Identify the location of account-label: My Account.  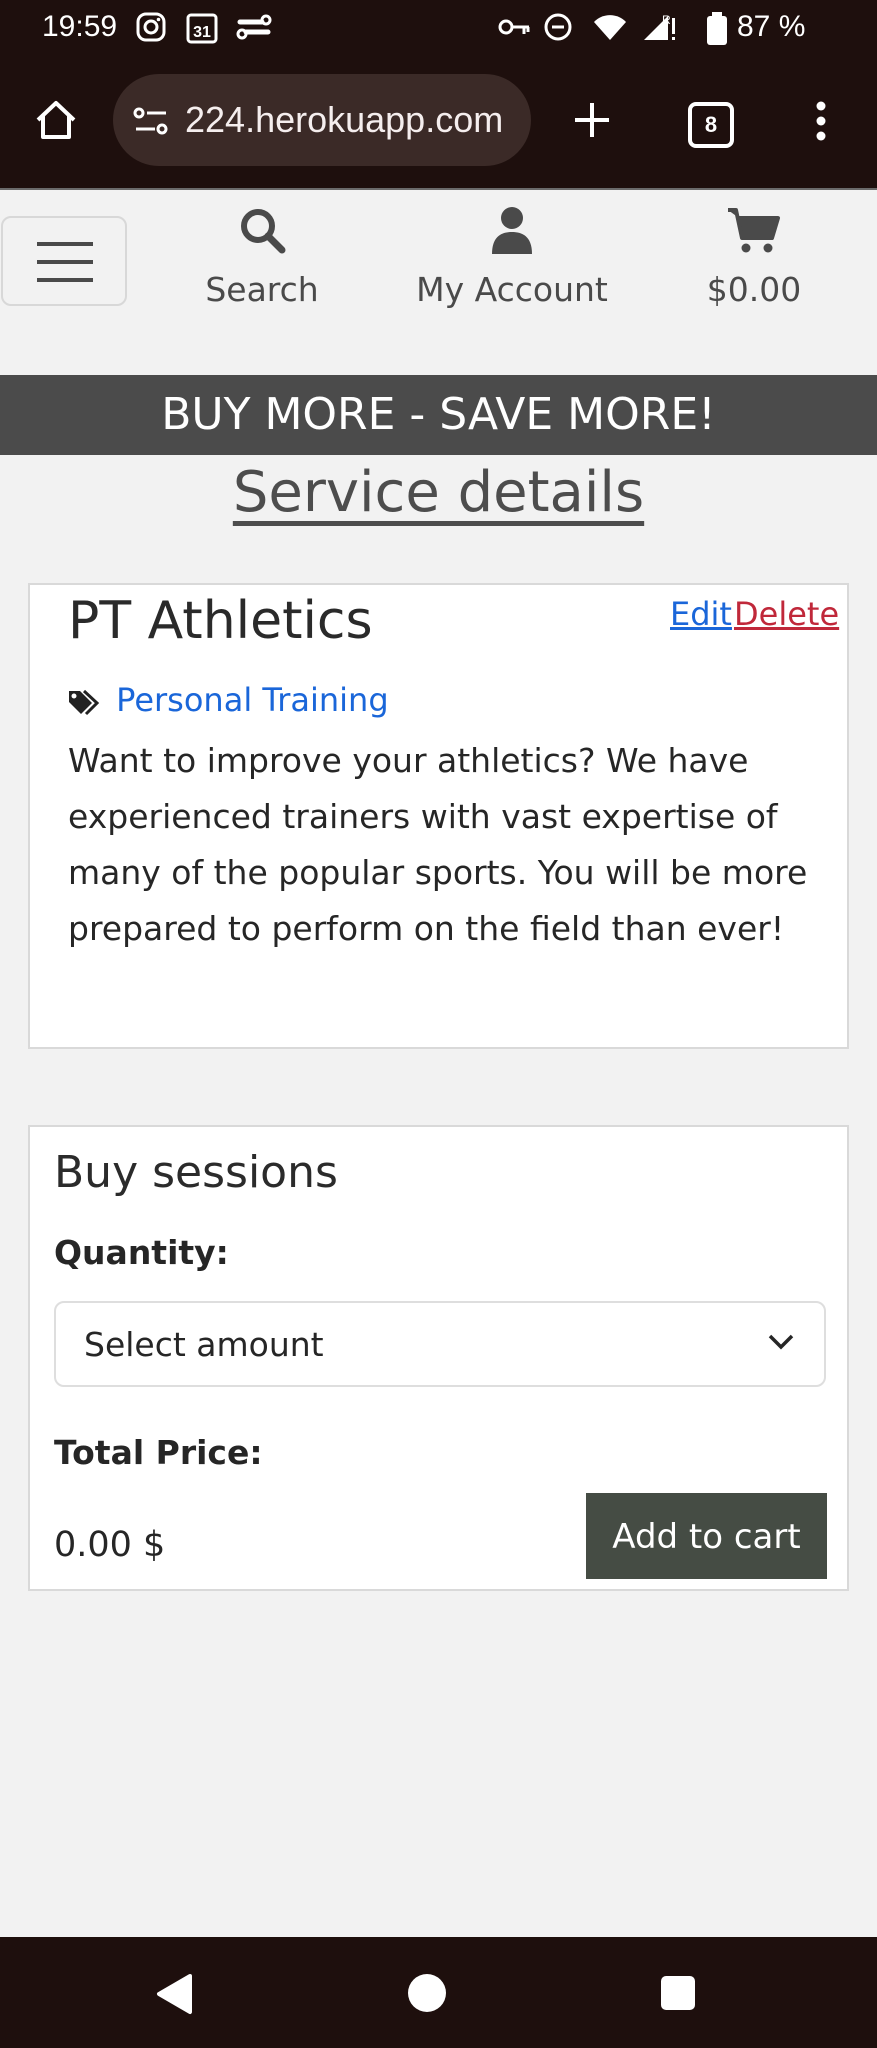
(512, 289).